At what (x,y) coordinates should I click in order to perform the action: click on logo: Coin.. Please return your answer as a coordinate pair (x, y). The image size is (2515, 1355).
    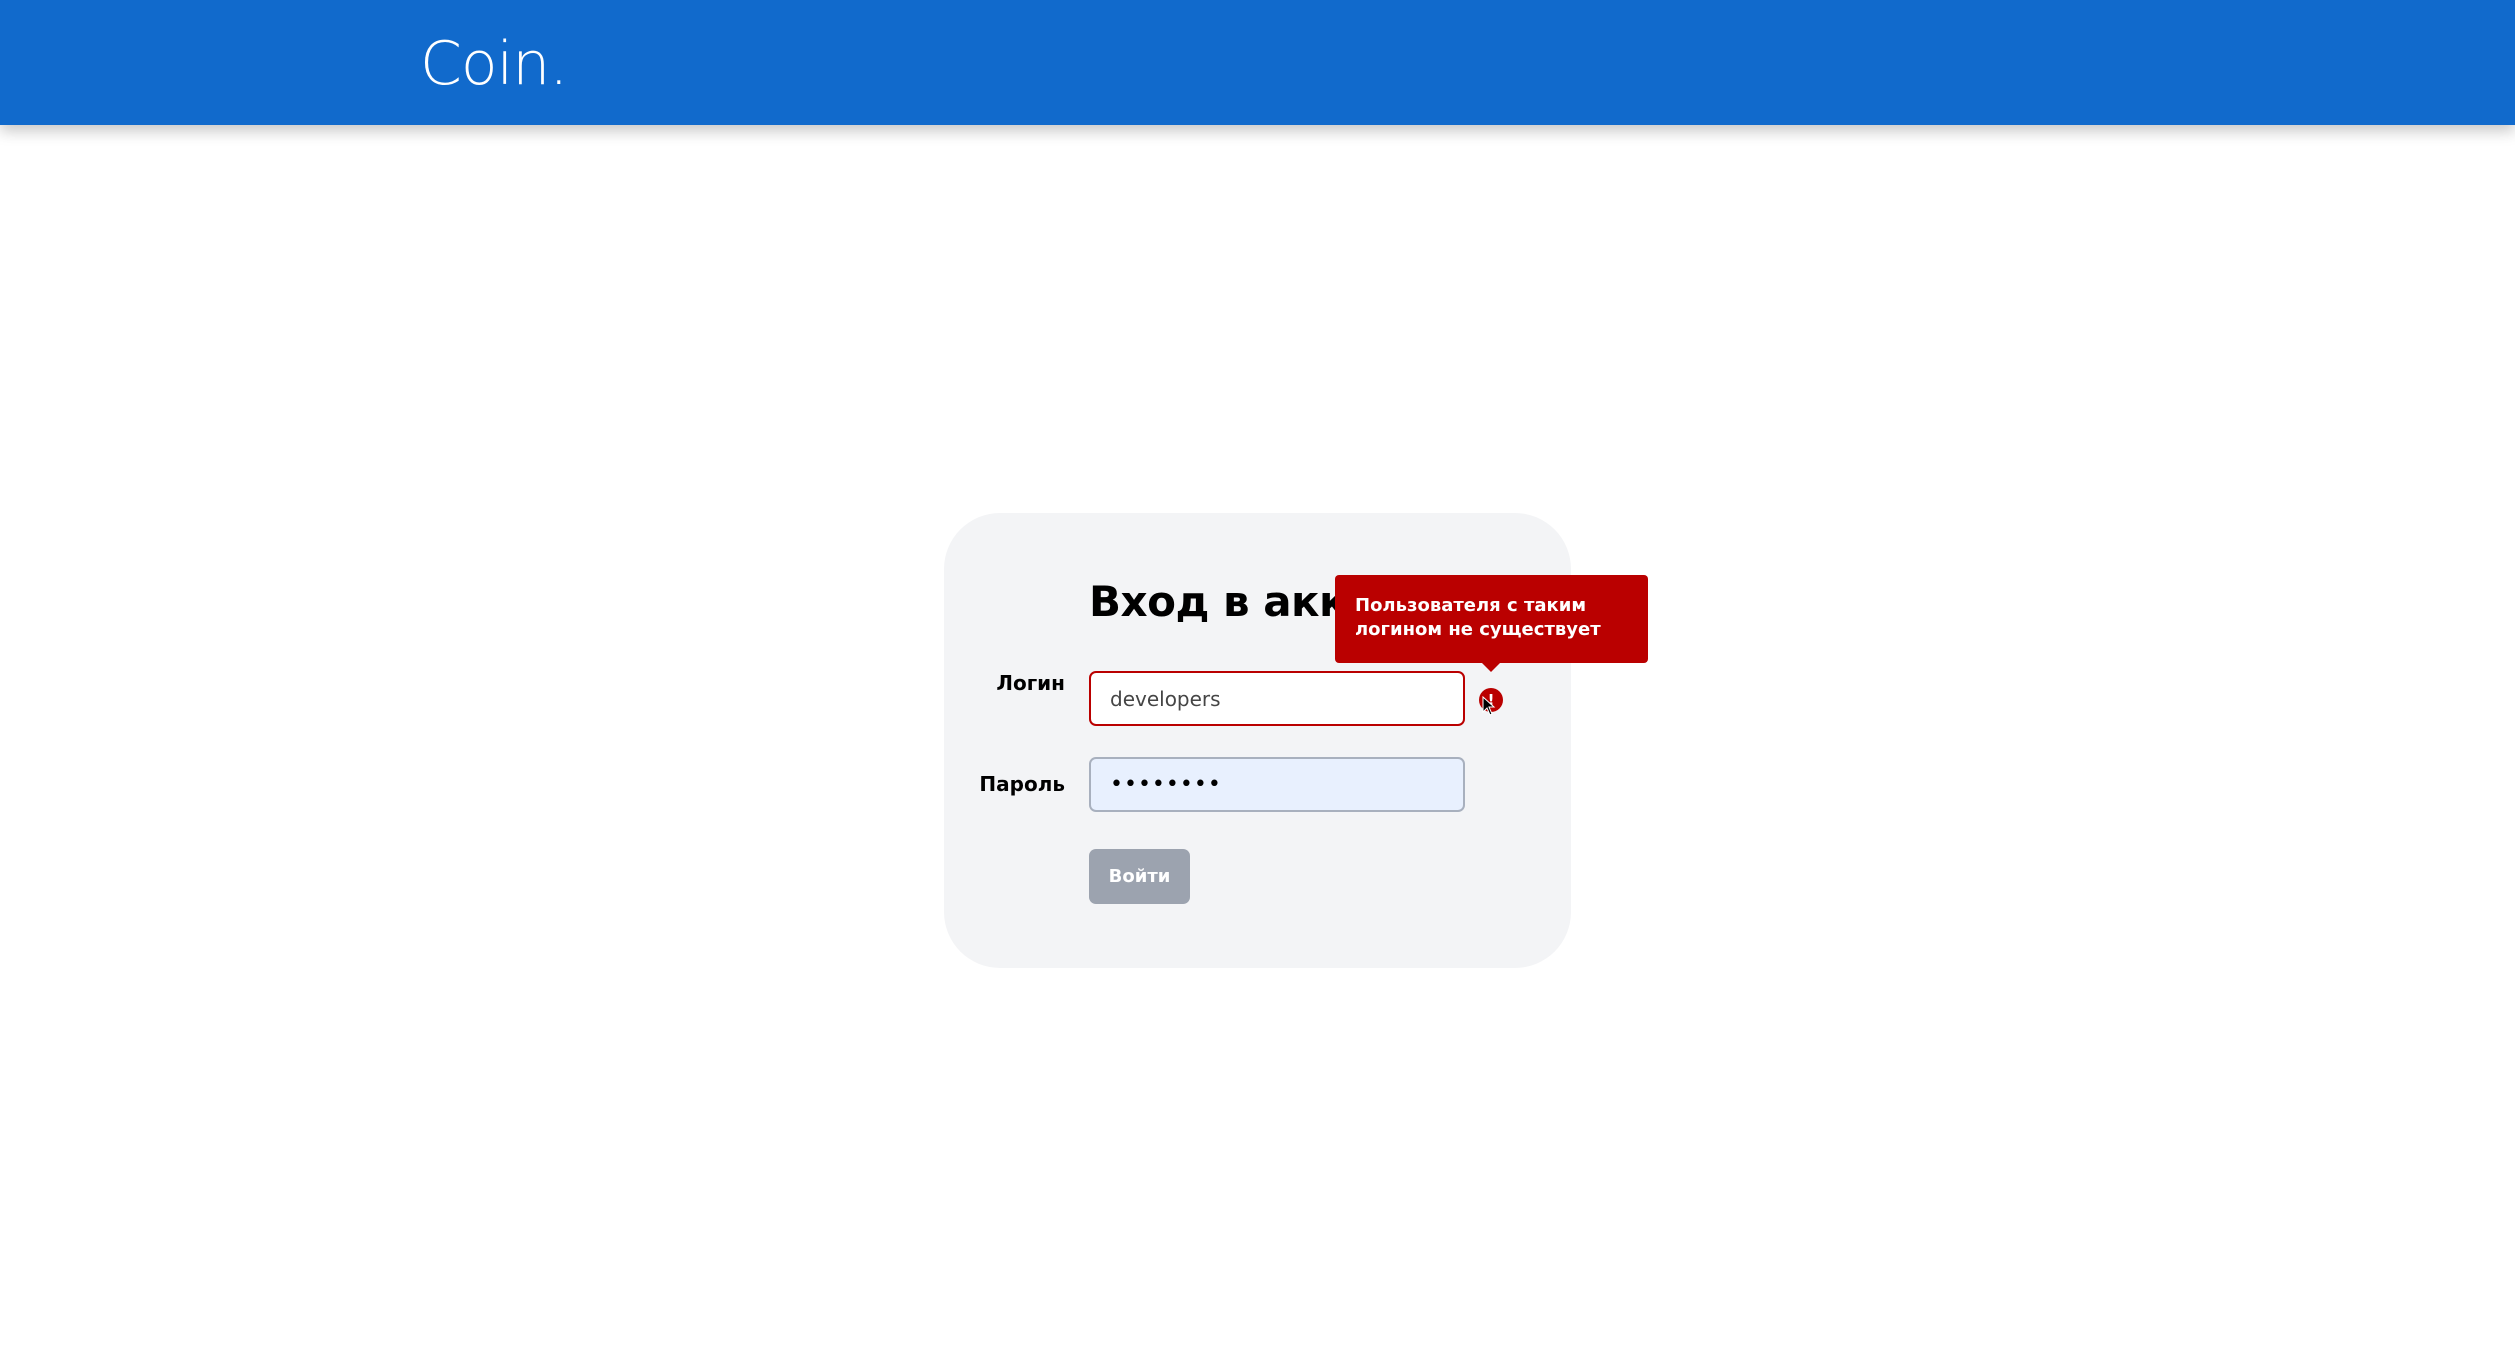
    Looking at the image, I should click on (494, 64).